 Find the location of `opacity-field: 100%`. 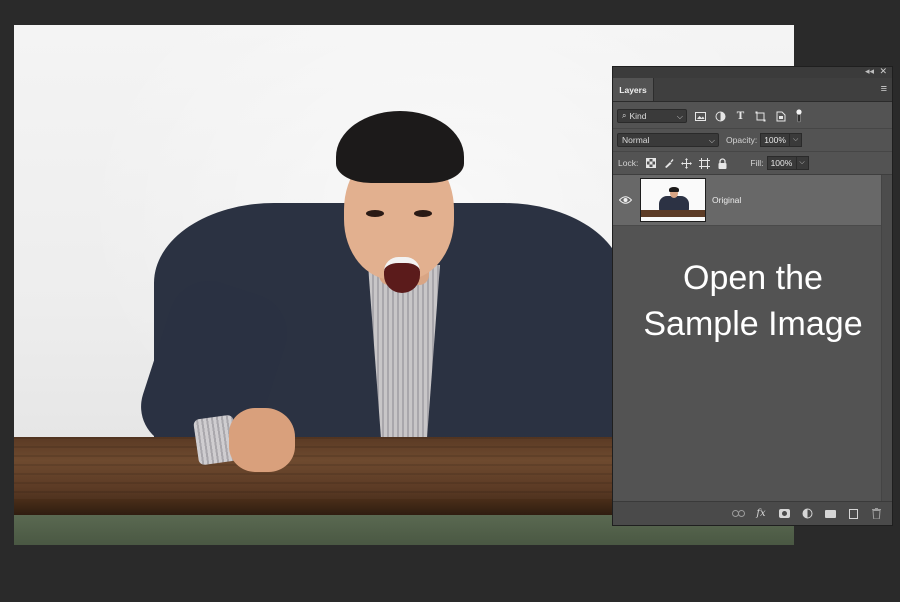

opacity-field: 100% is located at coordinates (775, 140).